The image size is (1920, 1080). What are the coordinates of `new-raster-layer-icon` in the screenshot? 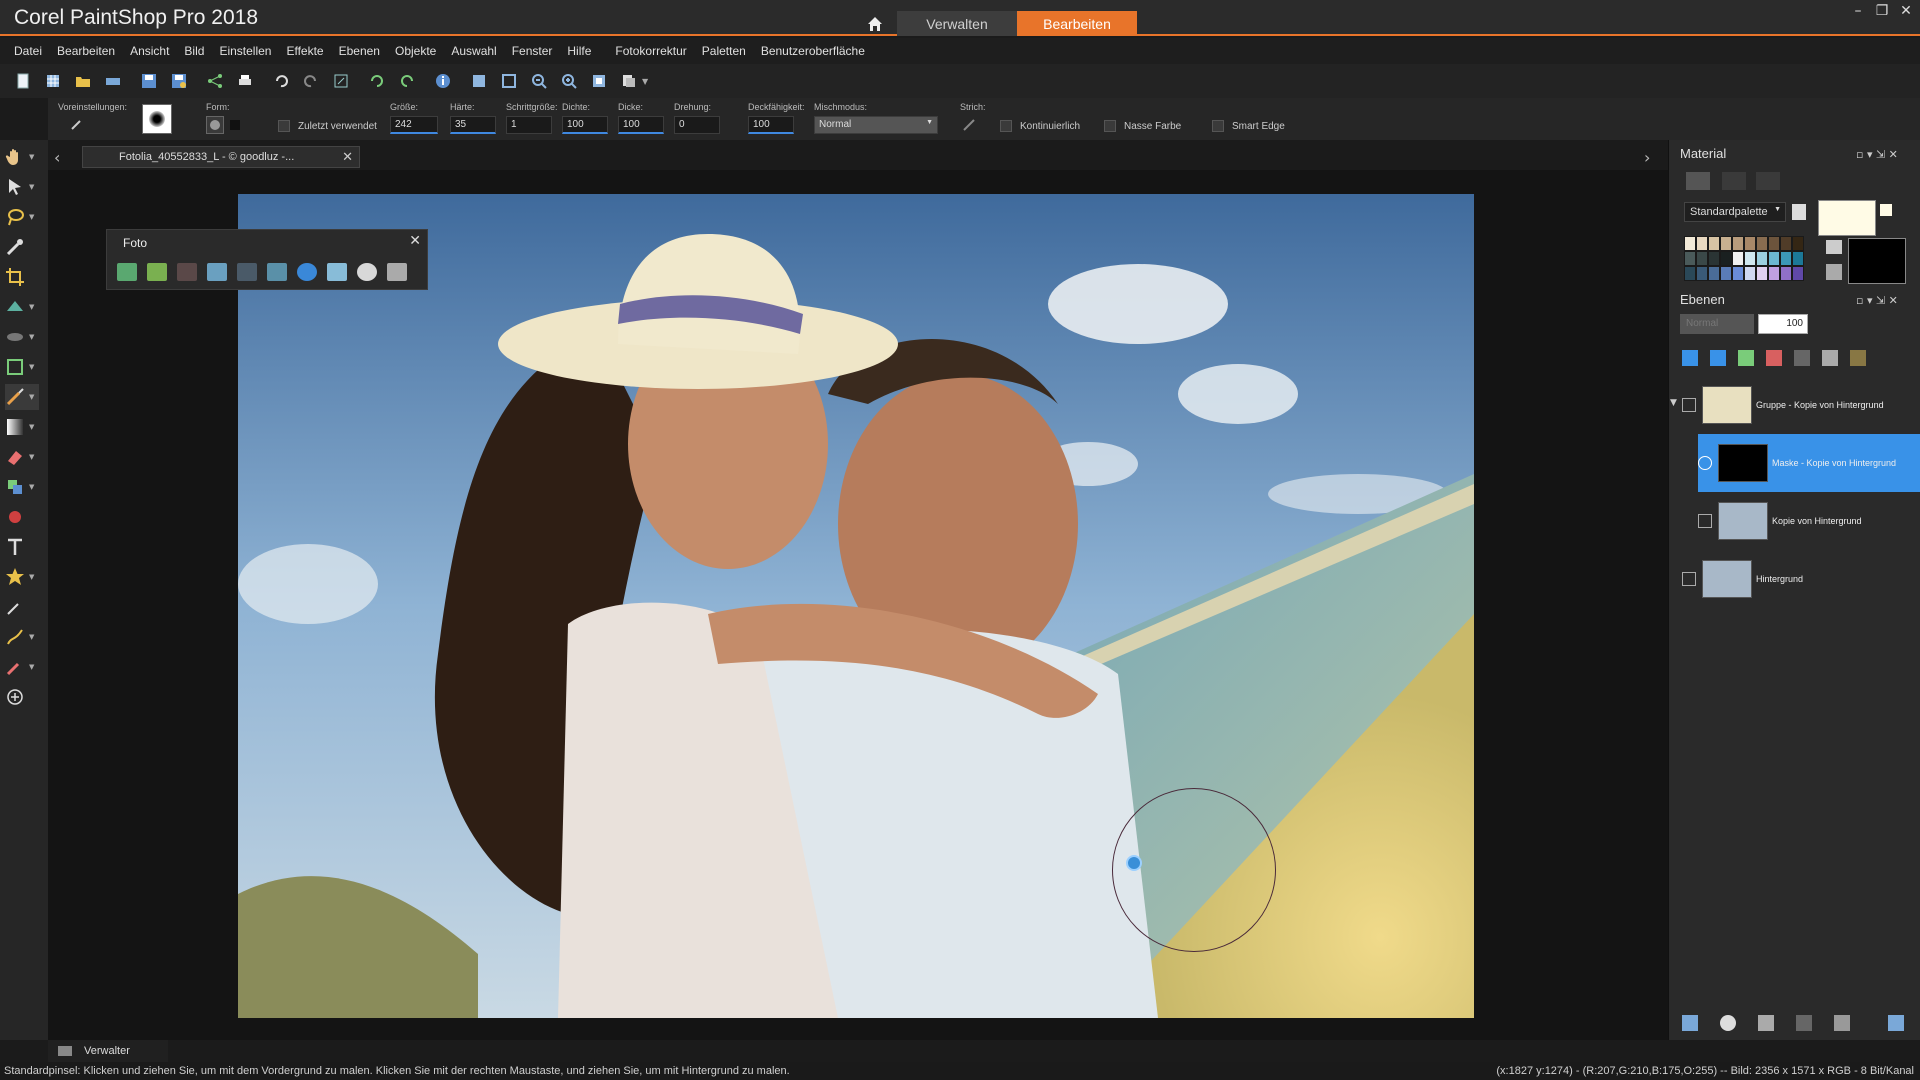 It's located at (1690, 358).